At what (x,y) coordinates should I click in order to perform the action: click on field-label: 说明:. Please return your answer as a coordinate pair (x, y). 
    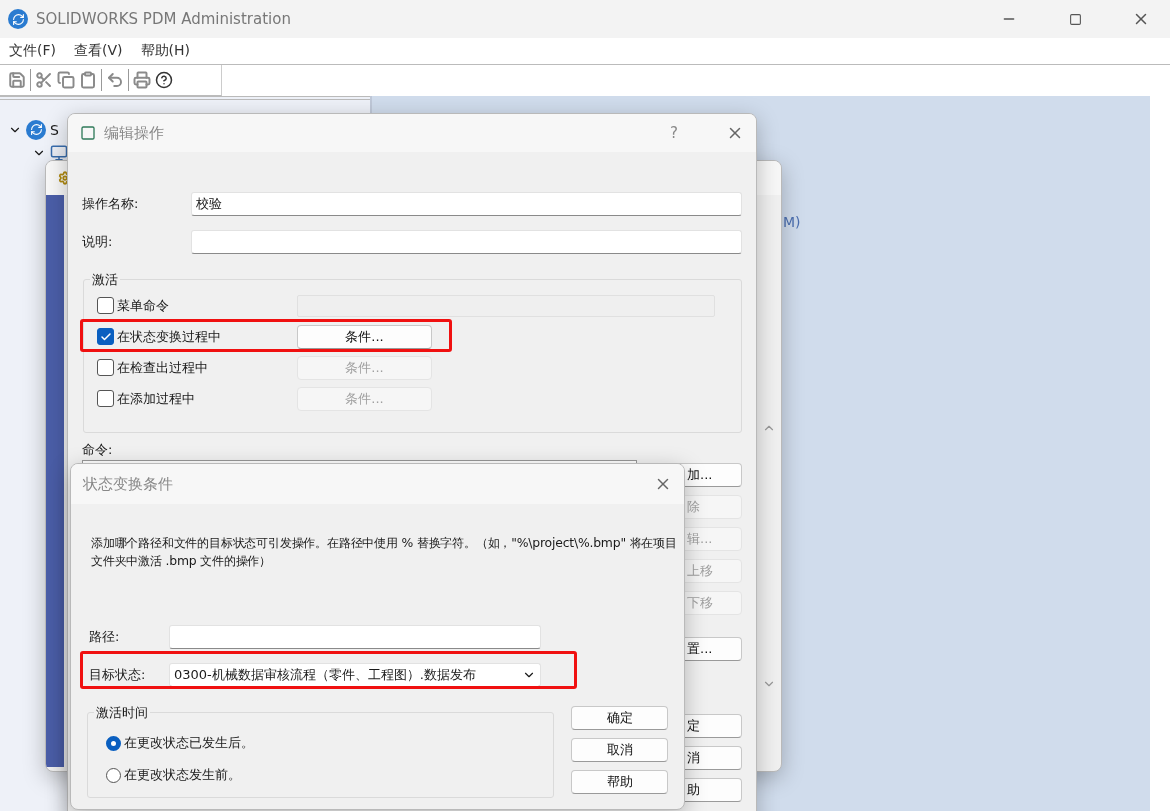
    Looking at the image, I should click on (98, 242).